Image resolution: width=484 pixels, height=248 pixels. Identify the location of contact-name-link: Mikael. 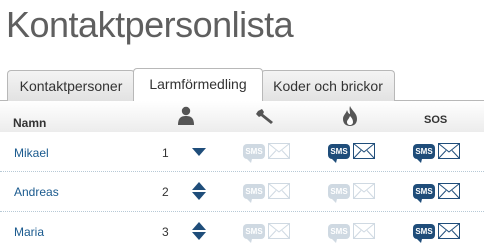
(31, 153).